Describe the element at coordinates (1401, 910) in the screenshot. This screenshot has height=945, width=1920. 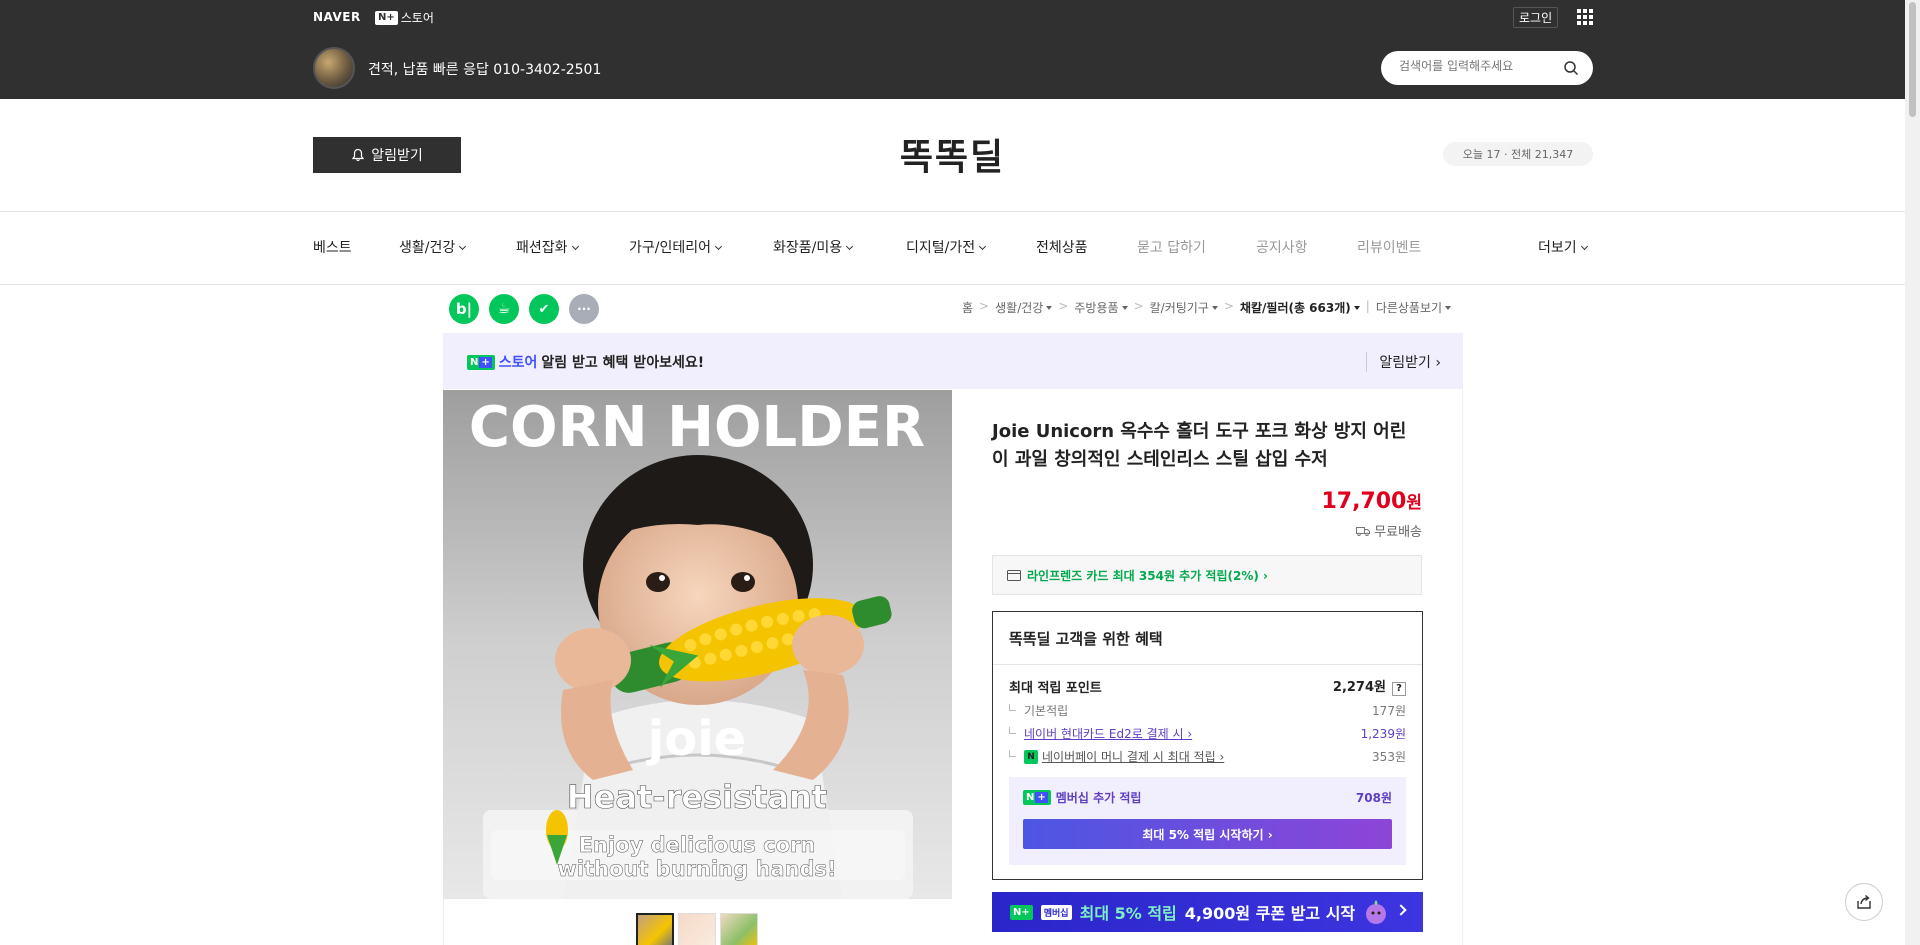
I see `chevron-right-icon` at that location.